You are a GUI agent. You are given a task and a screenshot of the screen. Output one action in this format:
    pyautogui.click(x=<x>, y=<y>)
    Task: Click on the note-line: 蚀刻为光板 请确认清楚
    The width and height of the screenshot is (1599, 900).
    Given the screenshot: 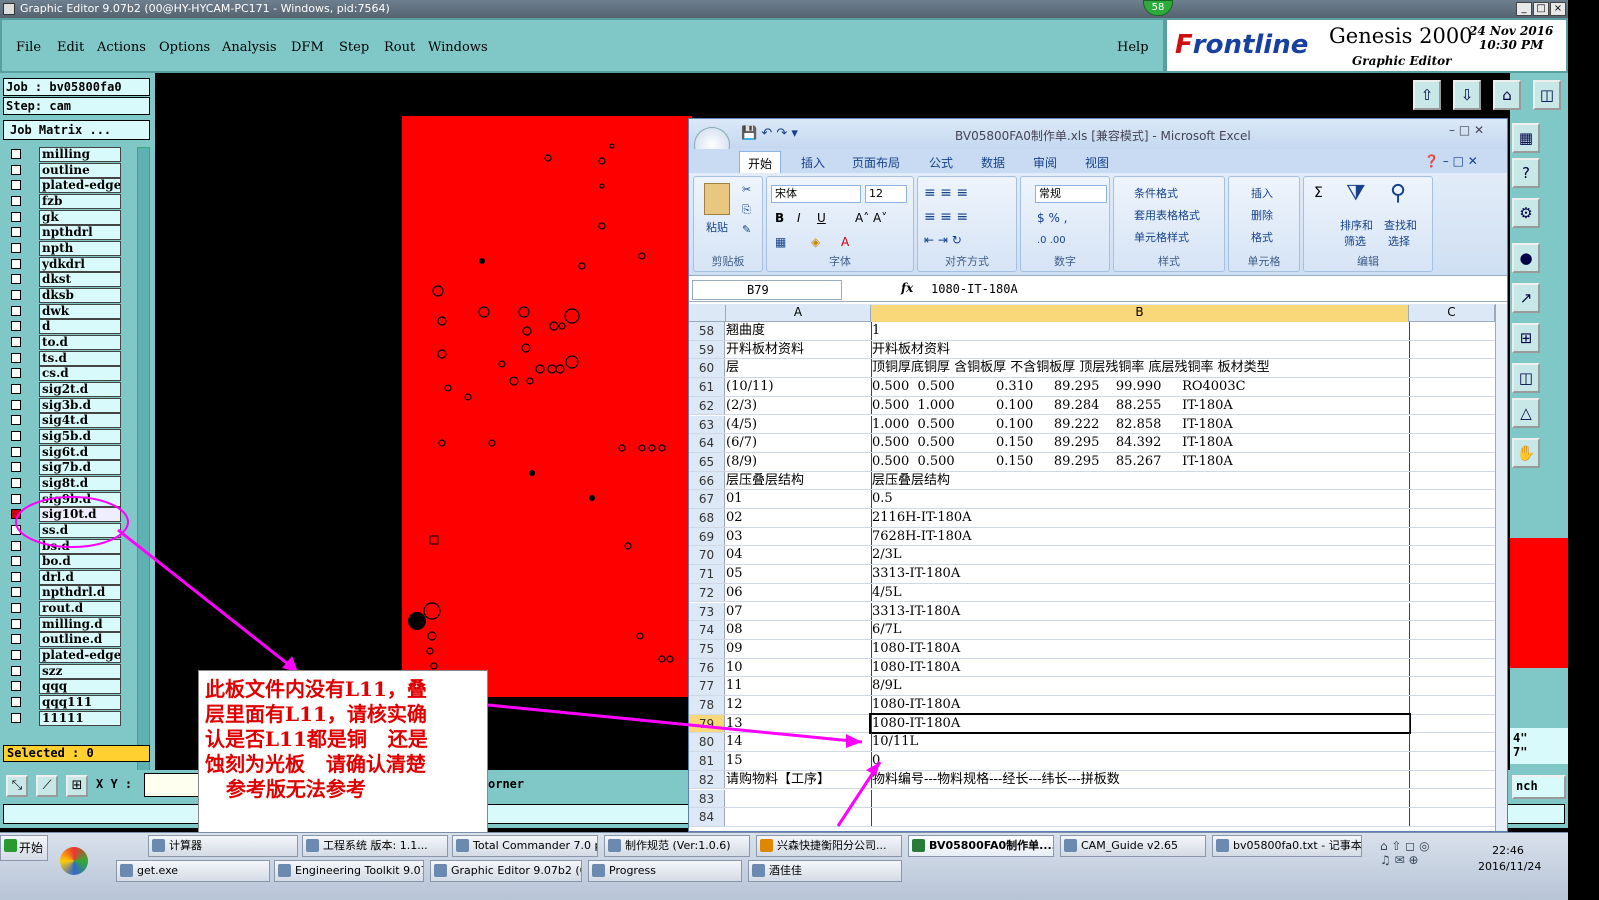 What is the action you would take?
    pyautogui.click(x=315, y=764)
    